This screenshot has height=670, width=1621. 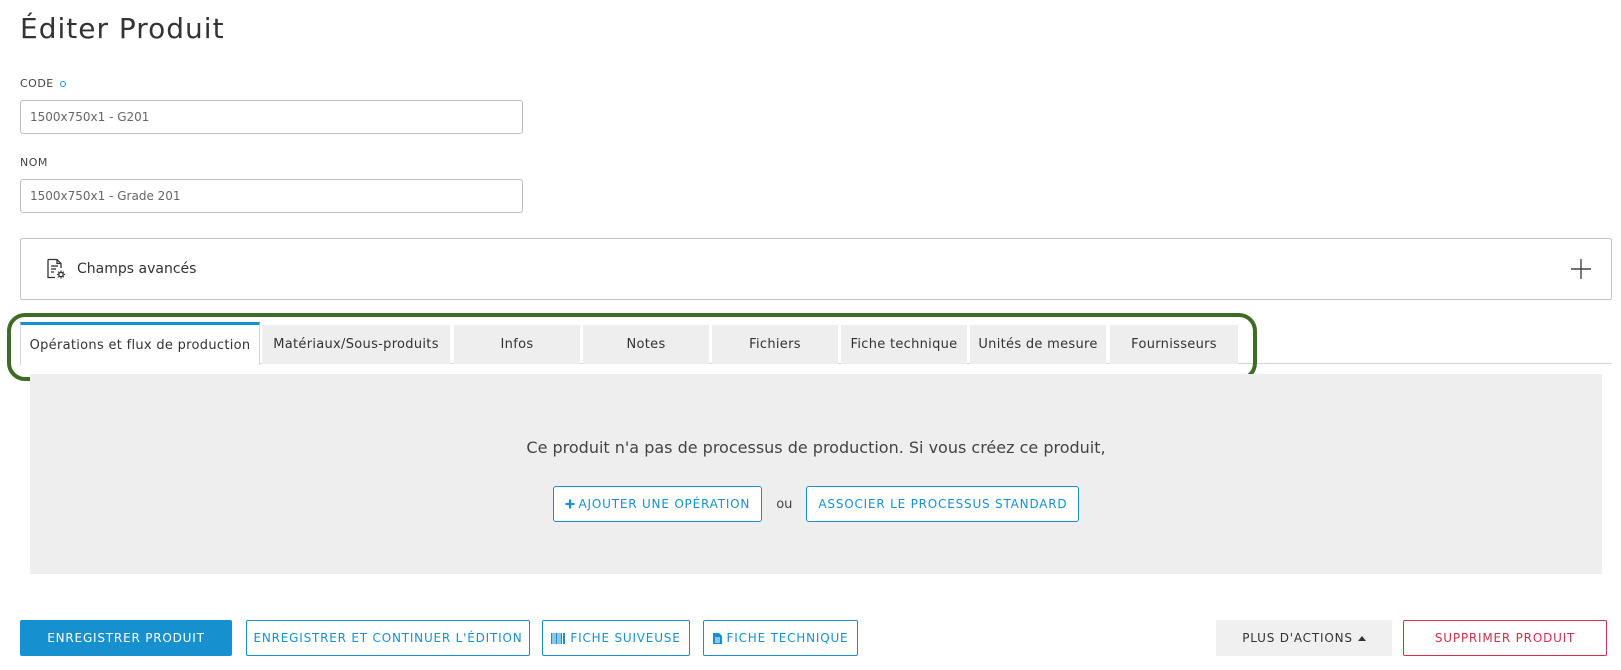 I want to click on add-operation-label: AJOUTER UNE OPÉRATION, so click(x=664, y=504).